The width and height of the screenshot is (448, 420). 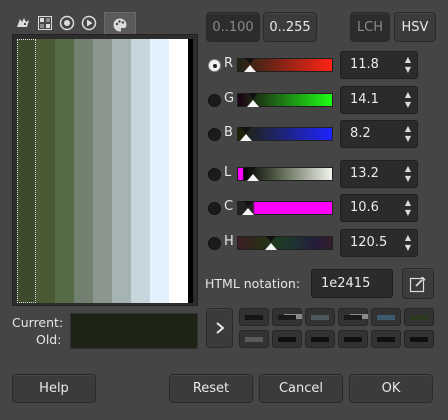 I want to click on watercolor-circle-icon, so click(x=67, y=23).